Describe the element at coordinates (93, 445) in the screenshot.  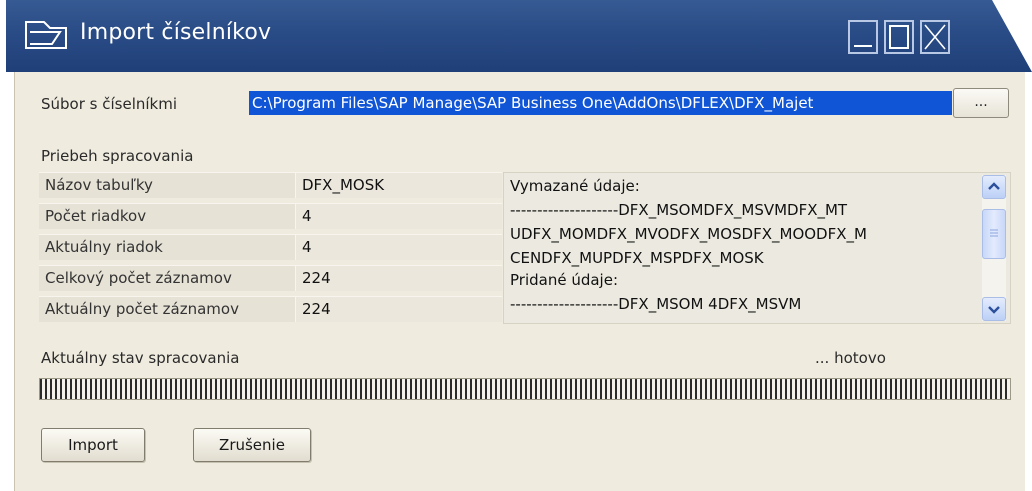
I see `import-button: Import` at that location.